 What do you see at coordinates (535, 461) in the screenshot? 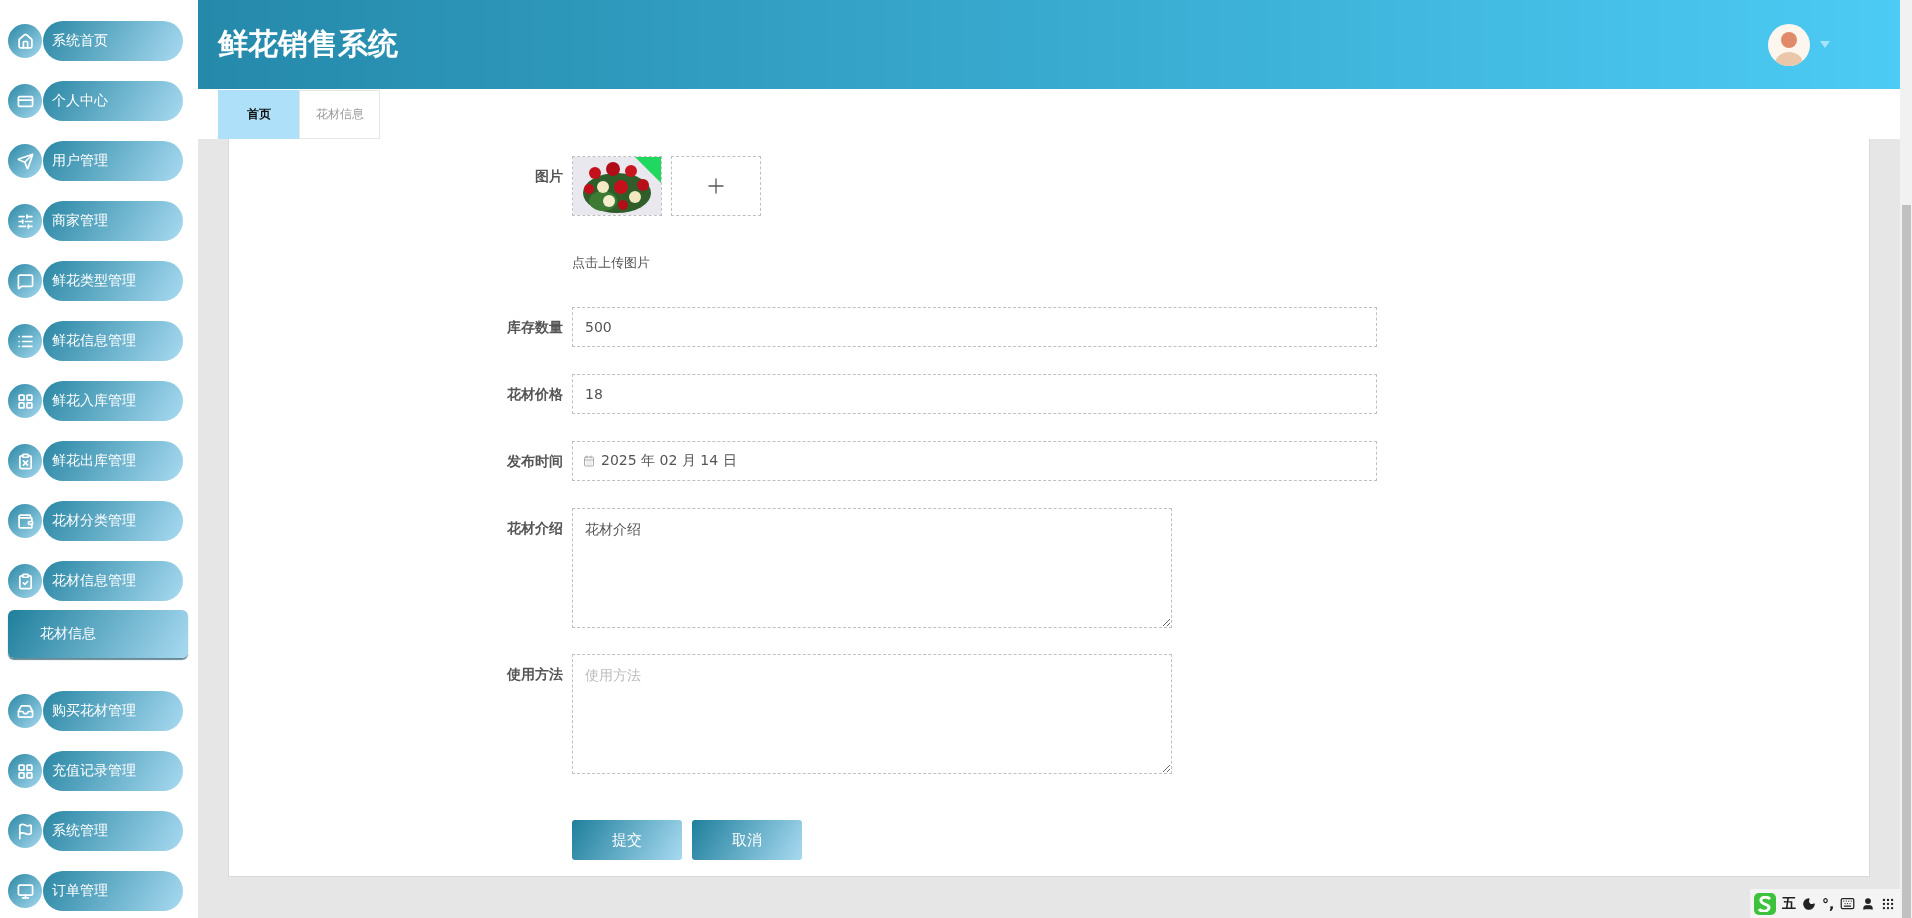
I see `field-label: 发布时间` at bounding box center [535, 461].